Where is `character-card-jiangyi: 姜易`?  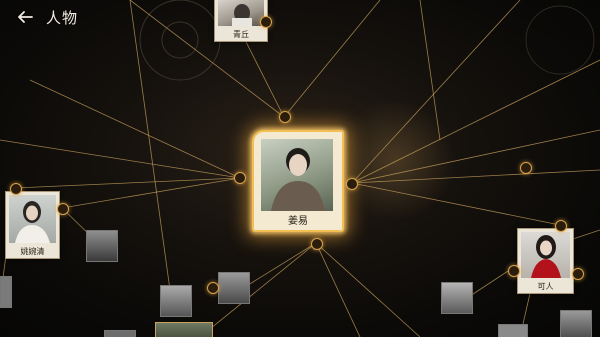 character-card-jiangyi: 姜易 is located at coordinates (298, 181).